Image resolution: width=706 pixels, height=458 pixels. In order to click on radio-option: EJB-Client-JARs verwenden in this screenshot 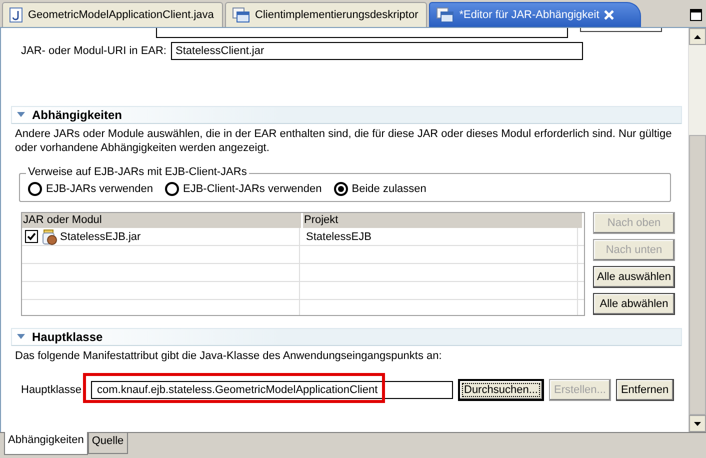, I will do `click(243, 189)`.